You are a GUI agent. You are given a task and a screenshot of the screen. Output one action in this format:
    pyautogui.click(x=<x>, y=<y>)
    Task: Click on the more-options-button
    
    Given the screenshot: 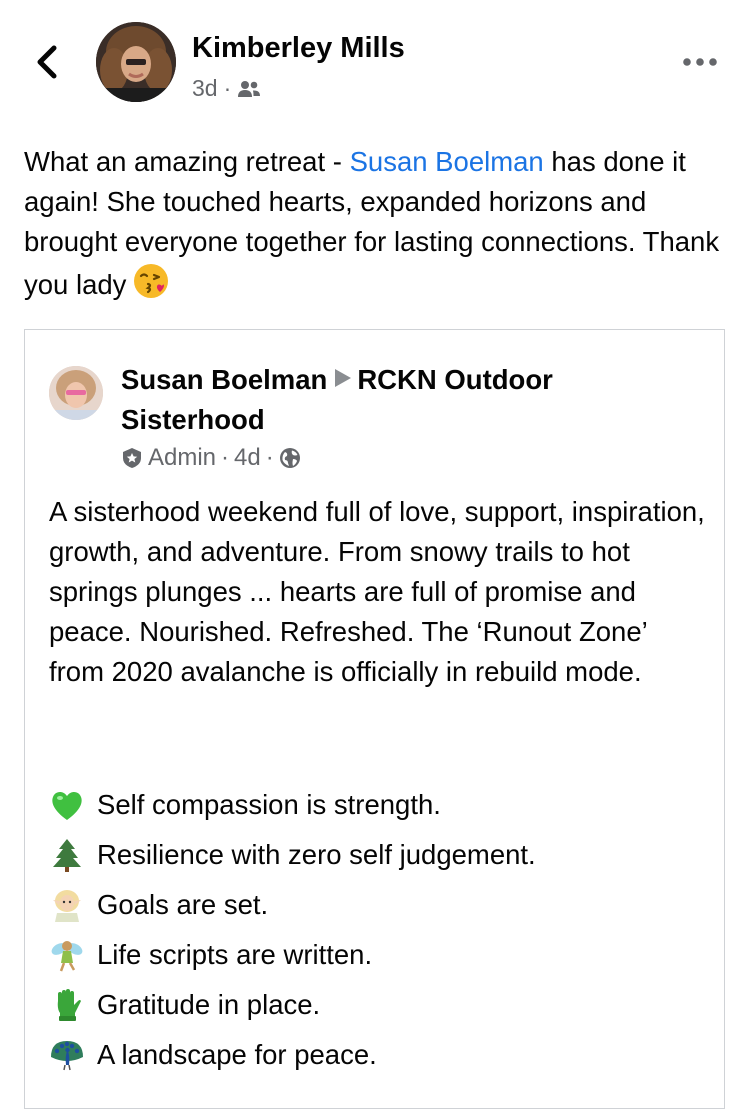 What is the action you would take?
    pyautogui.click(x=700, y=62)
    